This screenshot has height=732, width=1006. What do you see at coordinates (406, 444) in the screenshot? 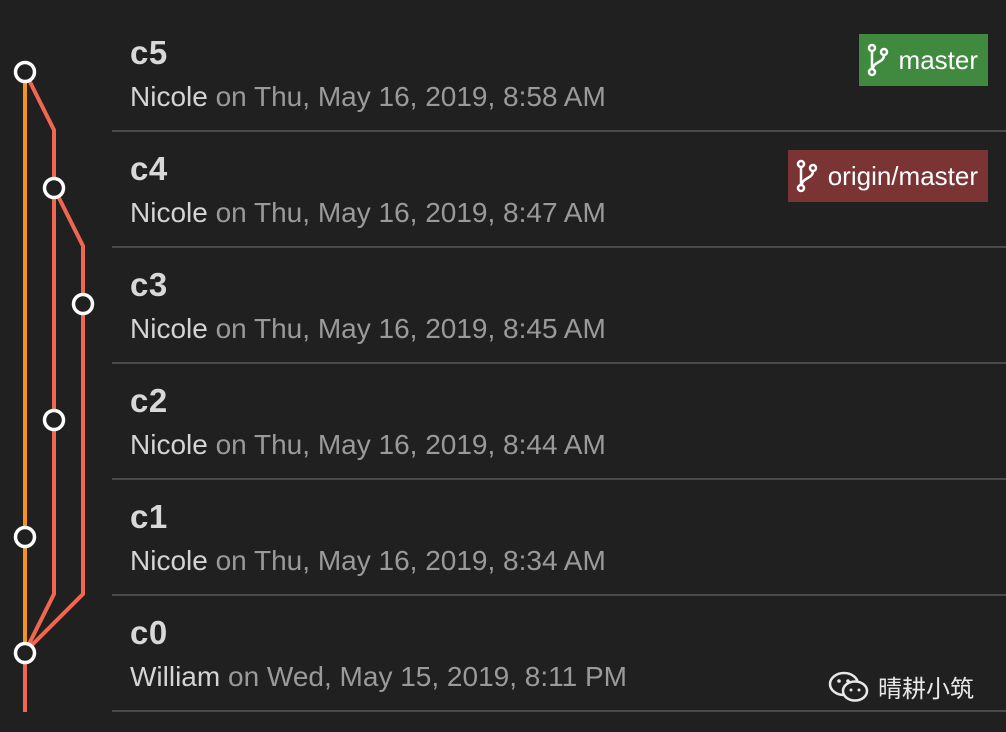
I see `commit-date: on Thu, May 16, 2019, 8:44 AM` at bounding box center [406, 444].